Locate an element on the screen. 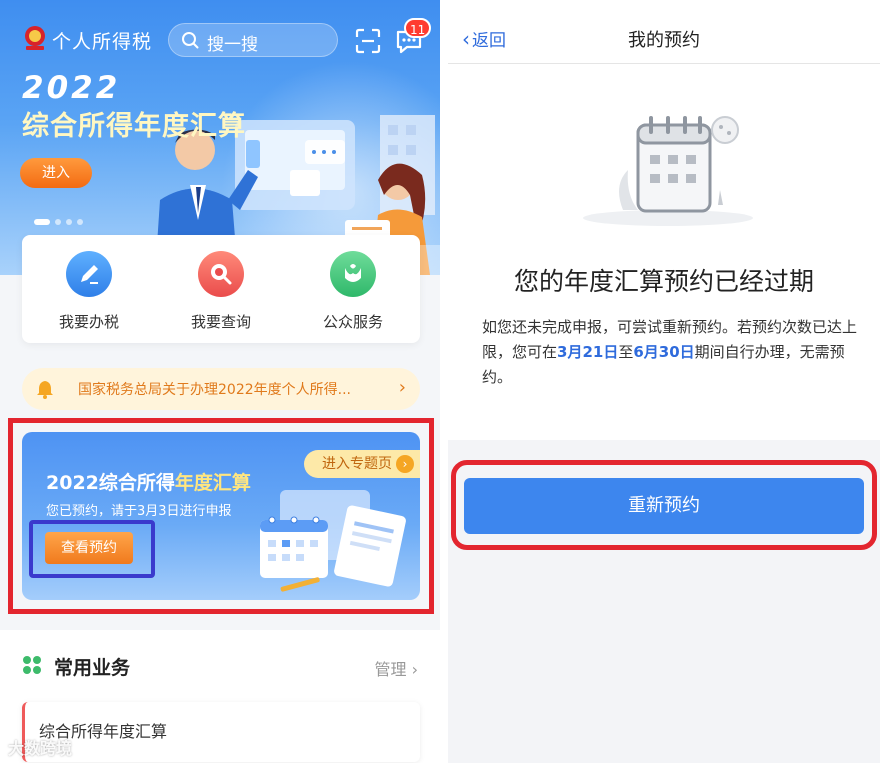 The width and height of the screenshot is (888, 763). app-title: 个人所得税 is located at coordinates (102, 42).